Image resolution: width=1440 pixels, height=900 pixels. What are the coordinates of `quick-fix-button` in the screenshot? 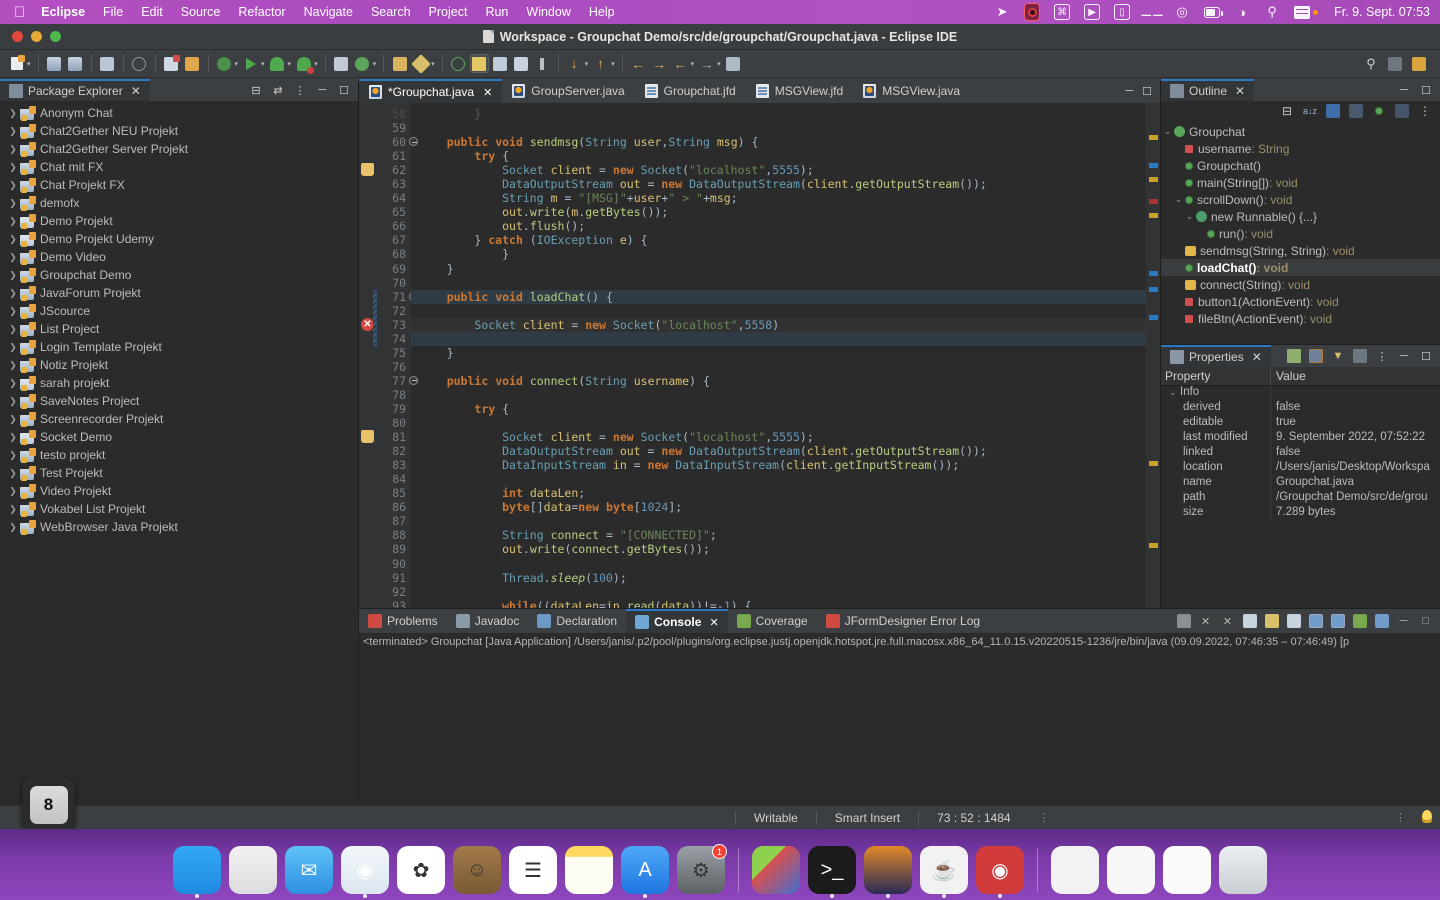 It's located at (479, 63).